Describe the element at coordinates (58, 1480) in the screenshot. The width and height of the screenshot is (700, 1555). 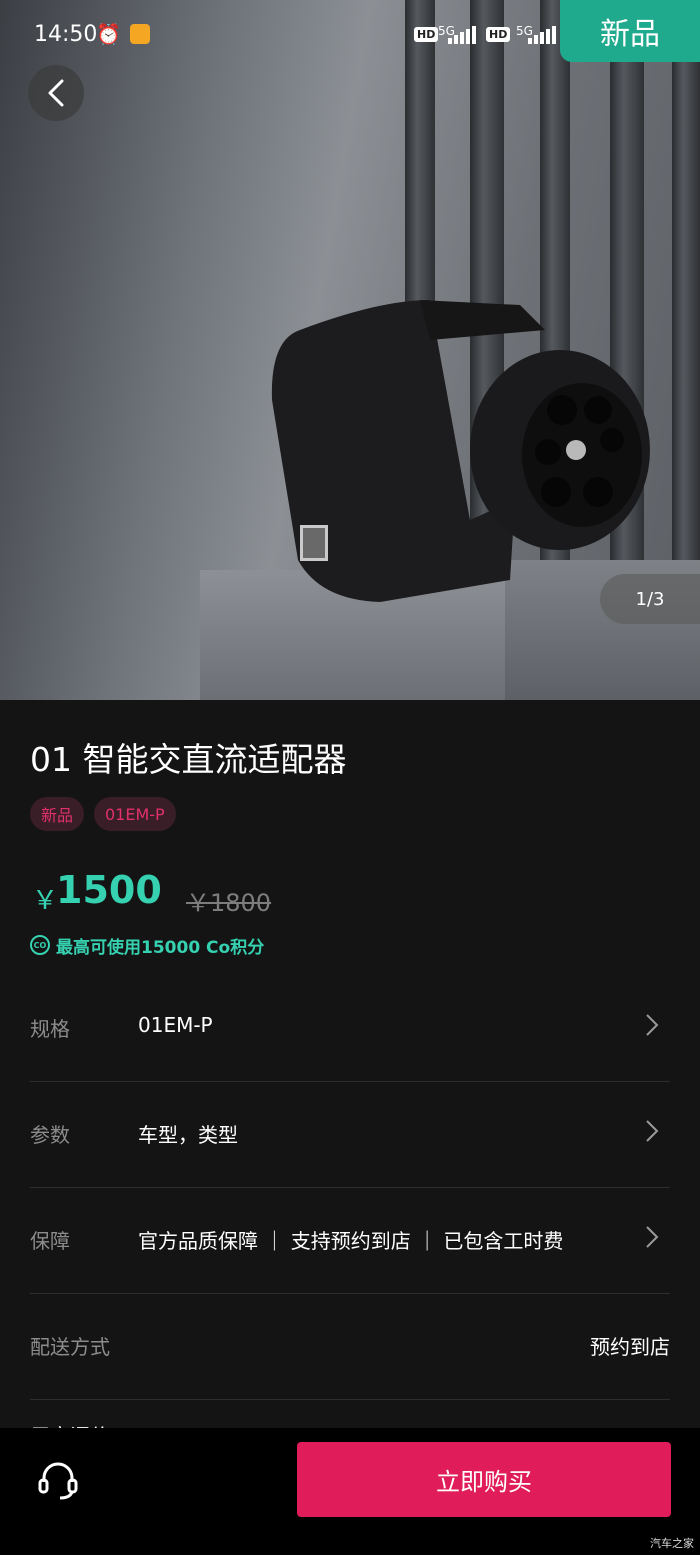
I see `headset-icon` at that location.